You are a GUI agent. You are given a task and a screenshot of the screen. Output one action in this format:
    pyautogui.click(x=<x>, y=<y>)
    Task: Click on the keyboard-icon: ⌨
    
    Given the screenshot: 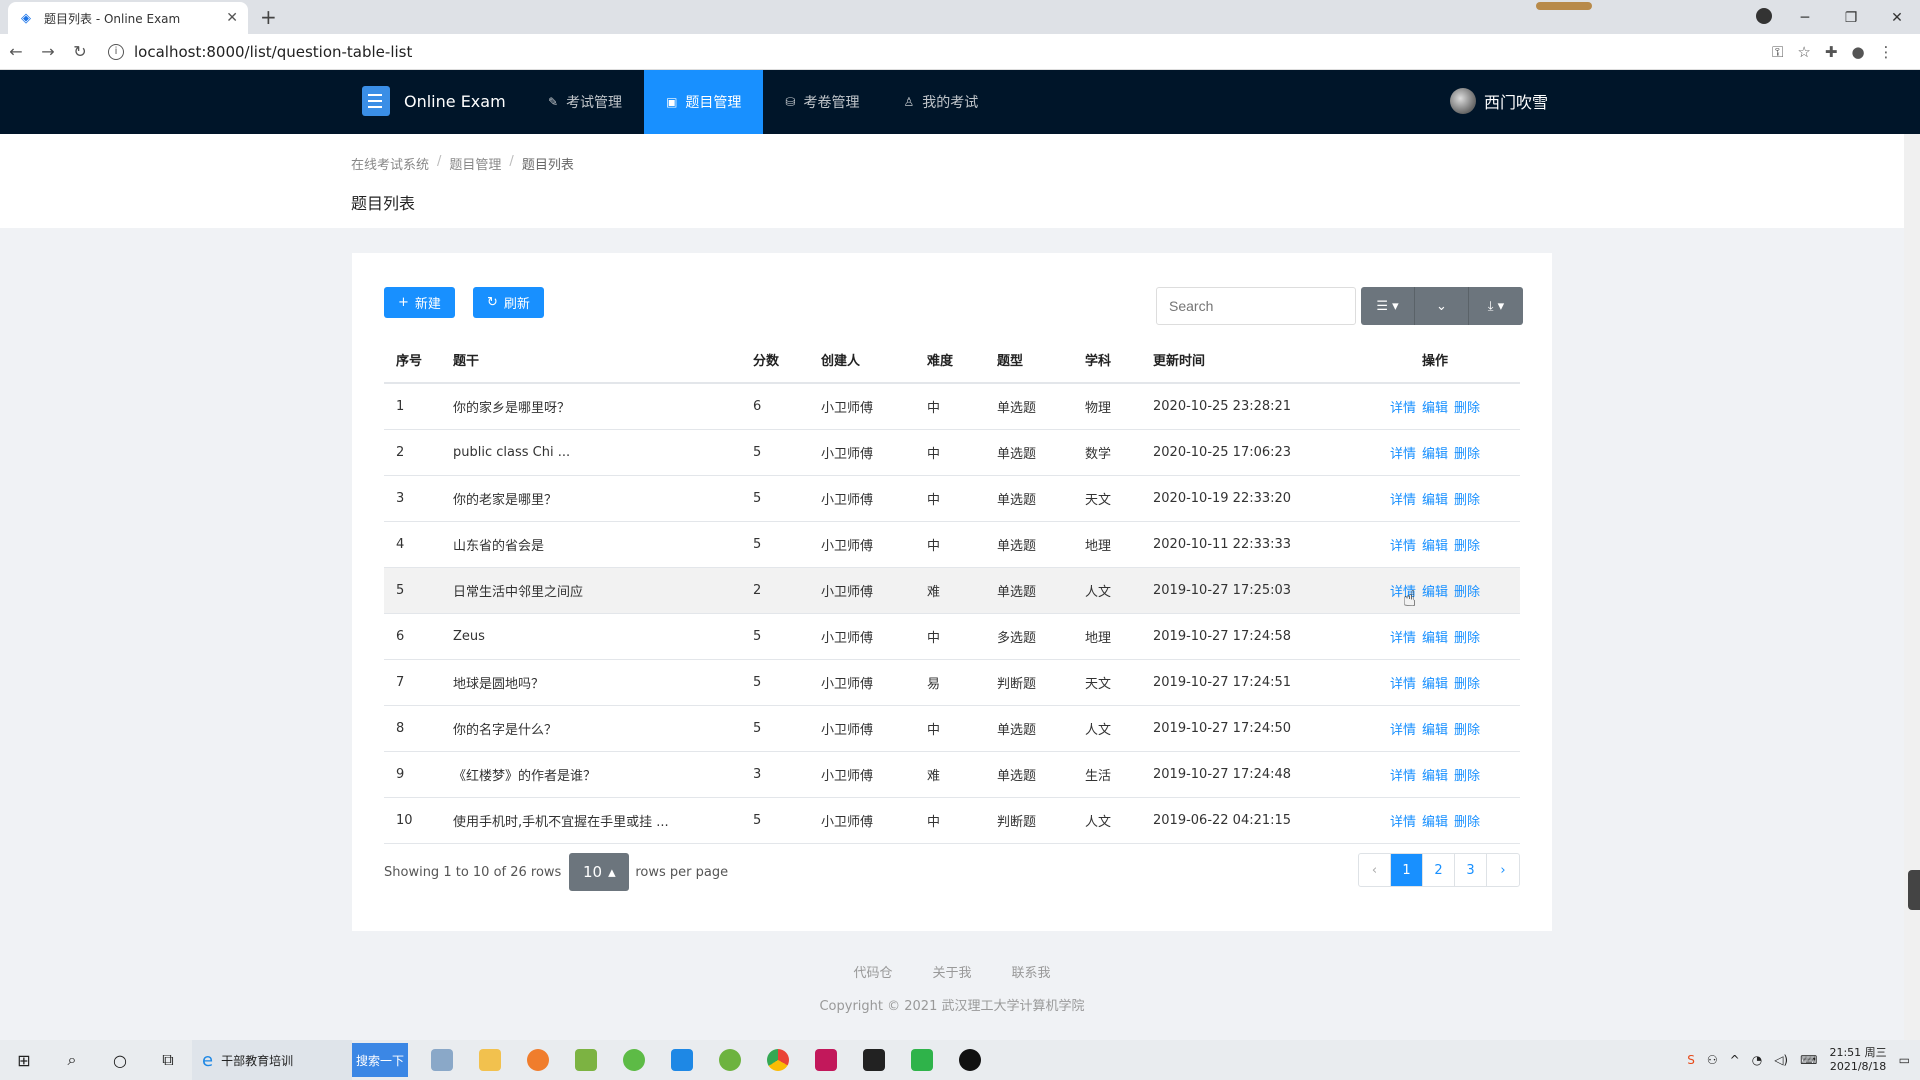 What is the action you would take?
    pyautogui.click(x=1808, y=1060)
    